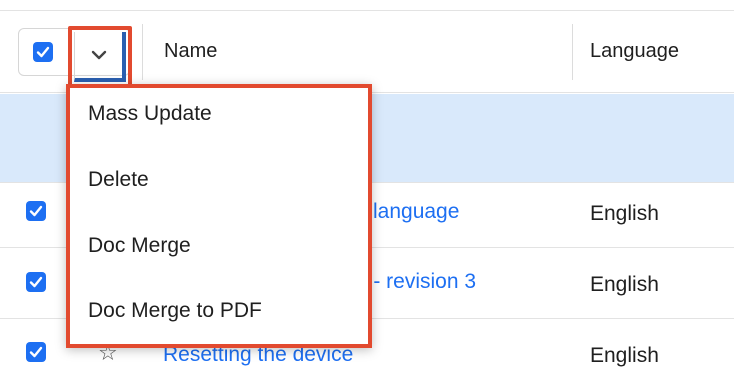  I want to click on record-name-link: y - revision 3, so click(416, 282).